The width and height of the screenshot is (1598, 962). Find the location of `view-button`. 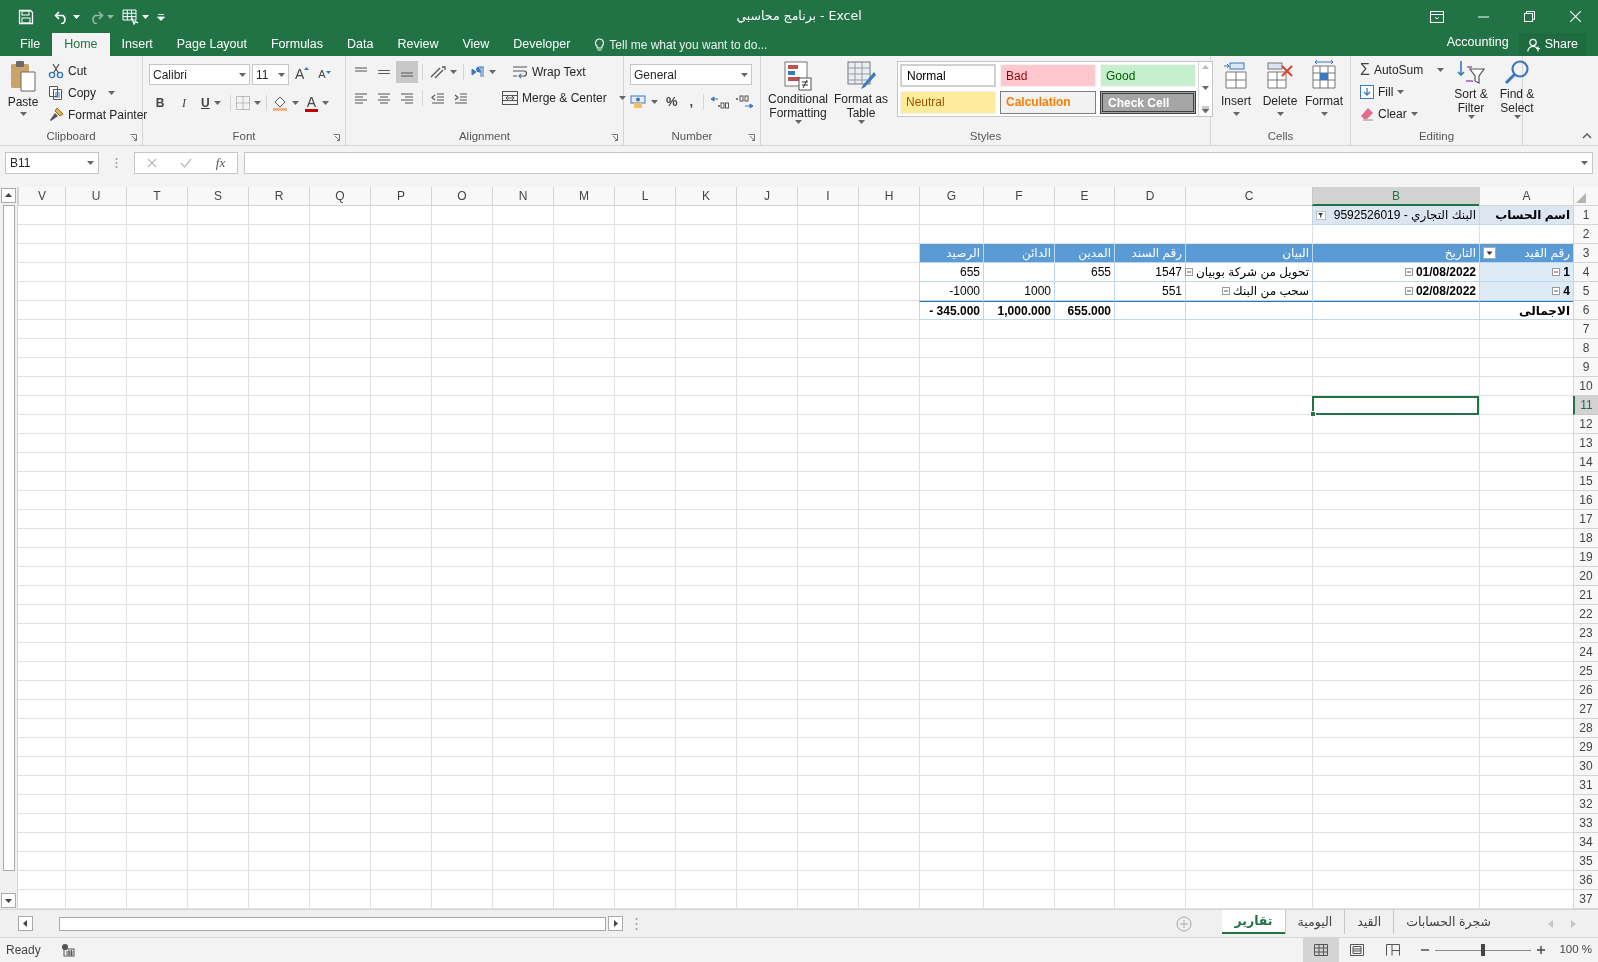

view-button is located at coordinates (1321, 949).